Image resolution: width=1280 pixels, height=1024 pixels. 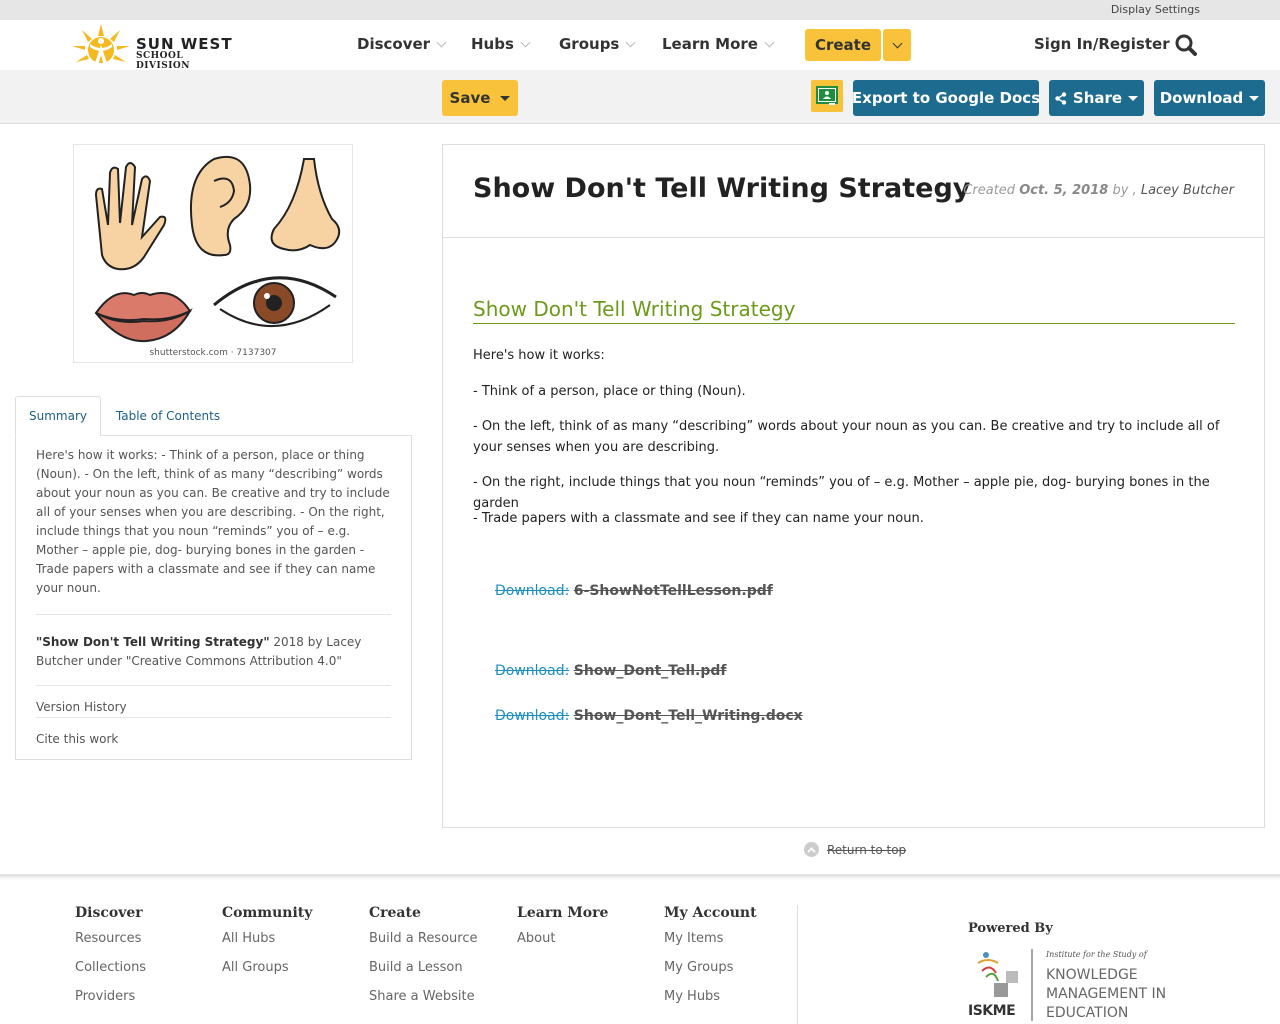 What do you see at coordinates (946, 98) in the screenshot?
I see `export-google-docs-button: Export to Google Docs` at bounding box center [946, 98].